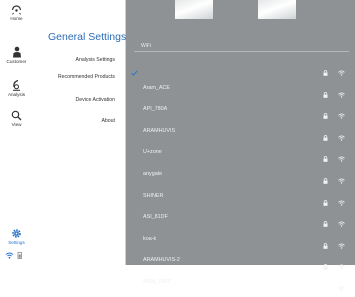 This screenshot has height=297, width=355. I want to click on menu-item-recommended-products: Recommended Products, so click(86, 77).